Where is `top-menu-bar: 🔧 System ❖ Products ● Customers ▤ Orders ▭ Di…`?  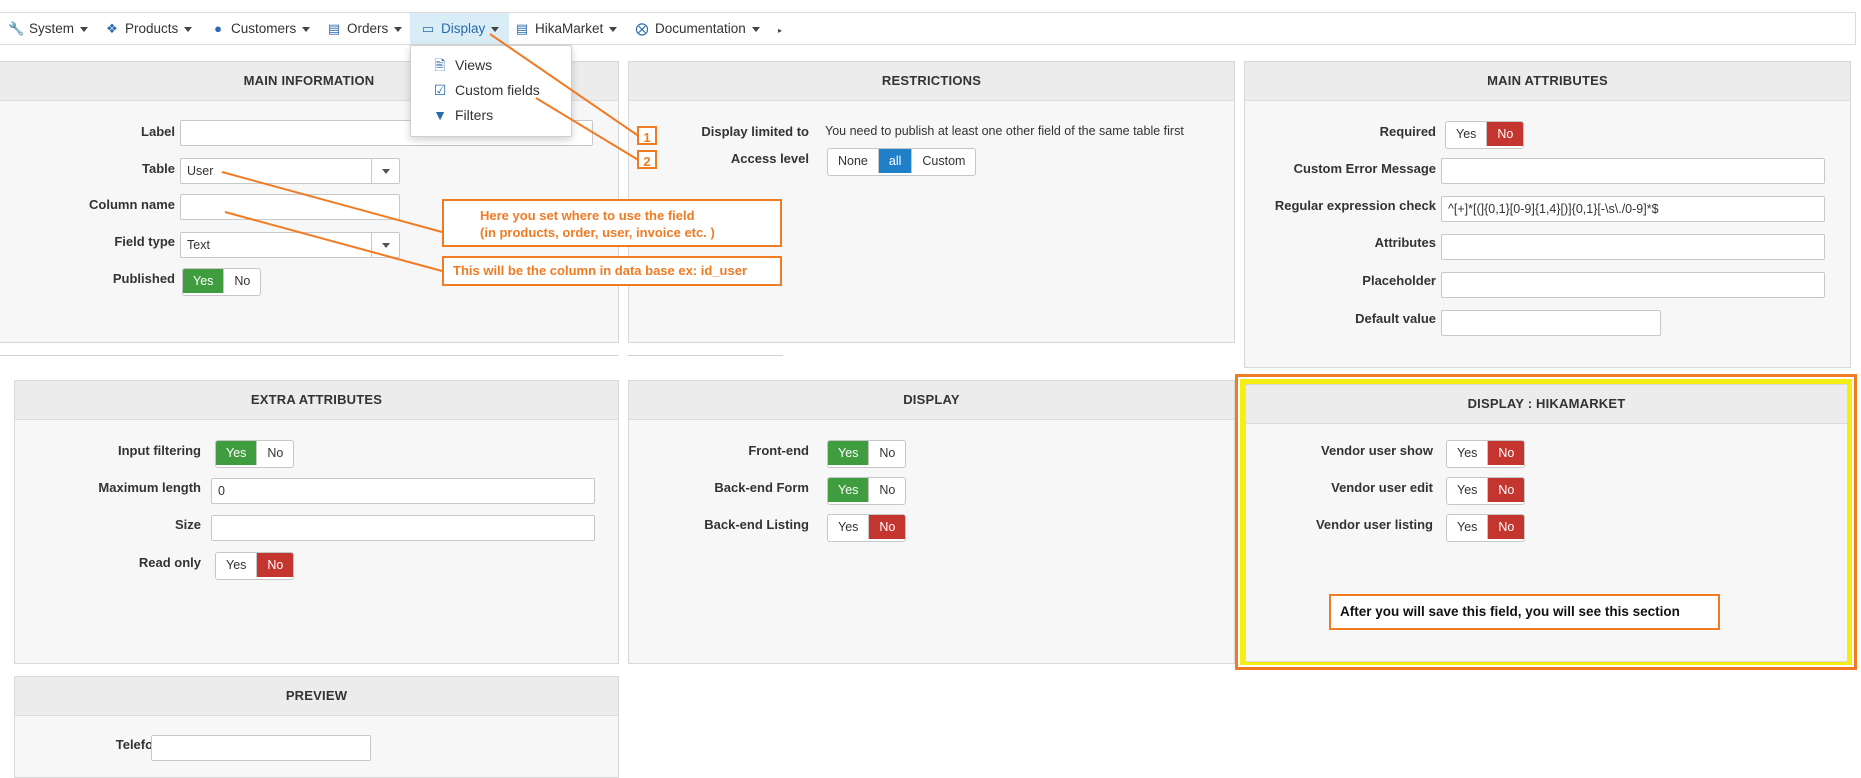
top-menu-bar: 🔧 System ❖ Products ● Customers ▤ Orders ▭ Di… is located at coordinates (928, 28).